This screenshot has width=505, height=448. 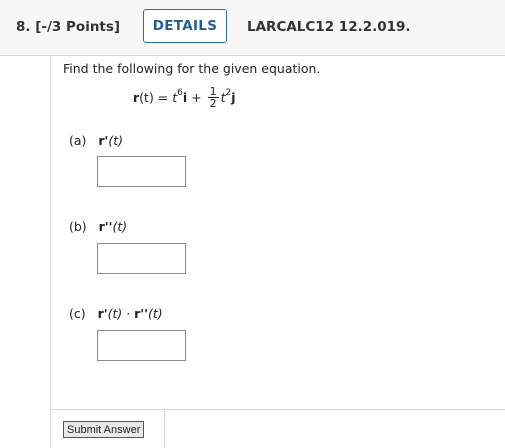 I want to click on part-c-answer-input, so click(x=141, y=345).